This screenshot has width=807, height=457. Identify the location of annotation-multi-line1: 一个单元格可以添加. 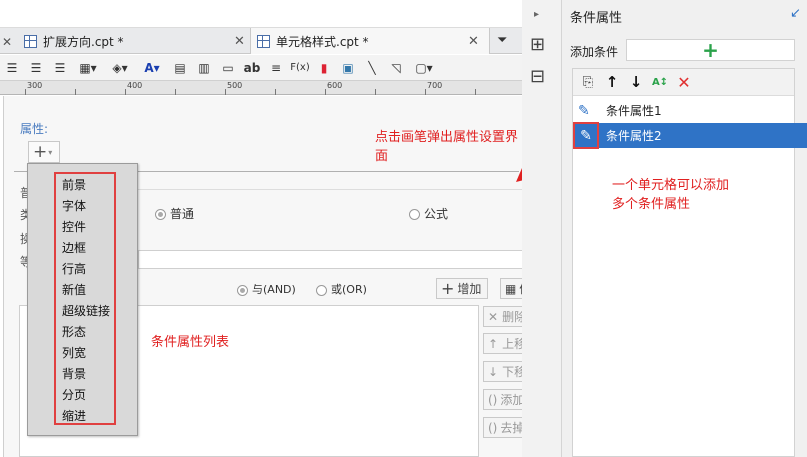
(671, 185).